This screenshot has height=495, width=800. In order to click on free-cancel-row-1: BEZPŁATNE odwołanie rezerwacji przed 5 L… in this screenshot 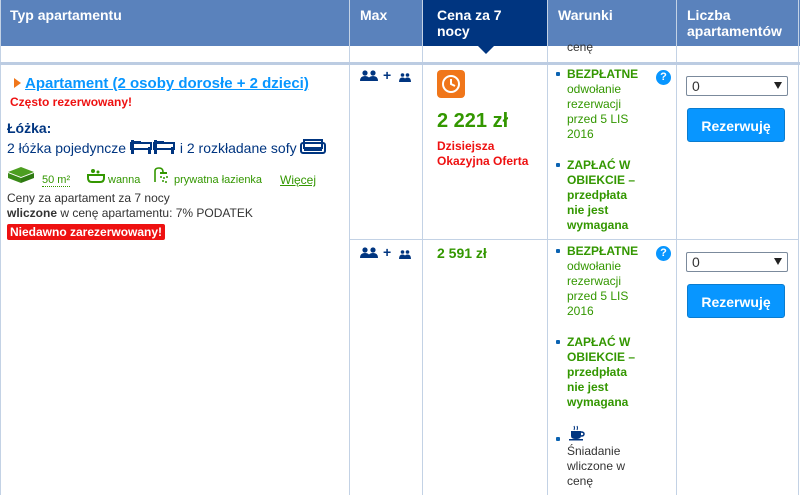, I will do `click(603, 104)`.